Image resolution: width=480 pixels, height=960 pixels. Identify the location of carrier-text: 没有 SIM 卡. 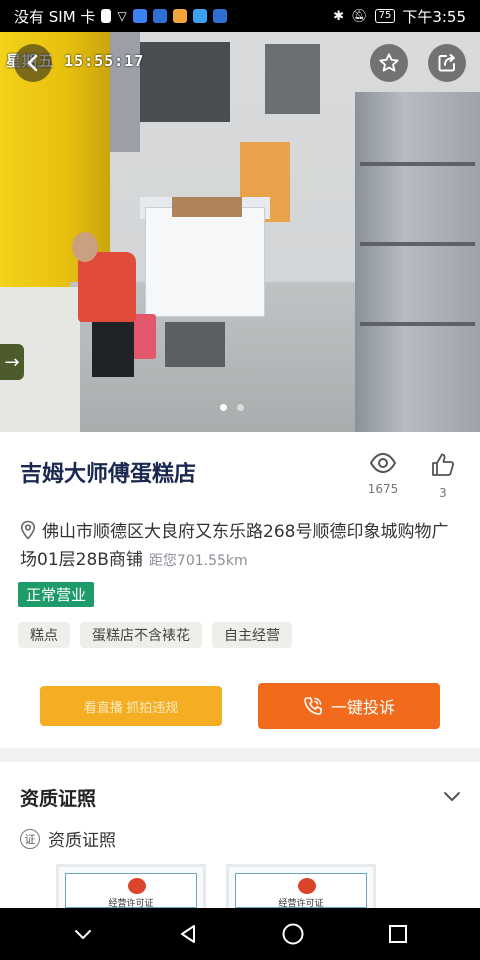
(55, 16).